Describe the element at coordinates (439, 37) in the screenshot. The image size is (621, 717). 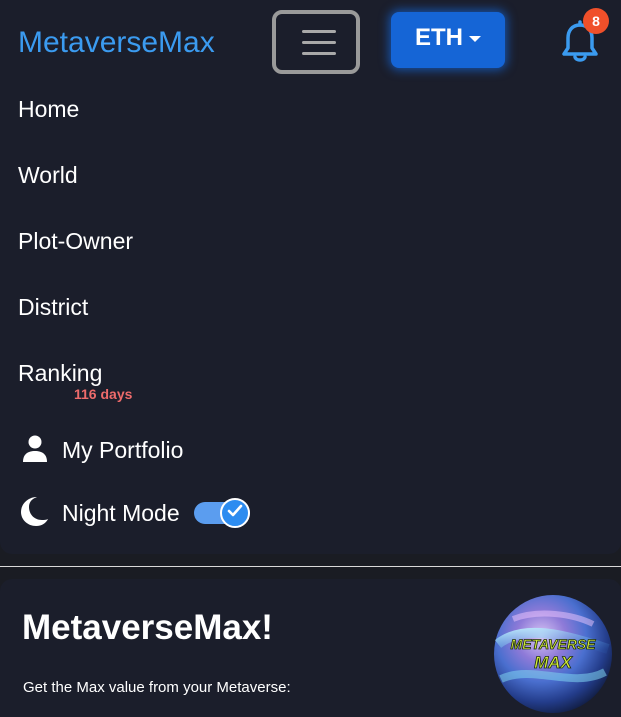
I see `network-label: ETH` at that location.